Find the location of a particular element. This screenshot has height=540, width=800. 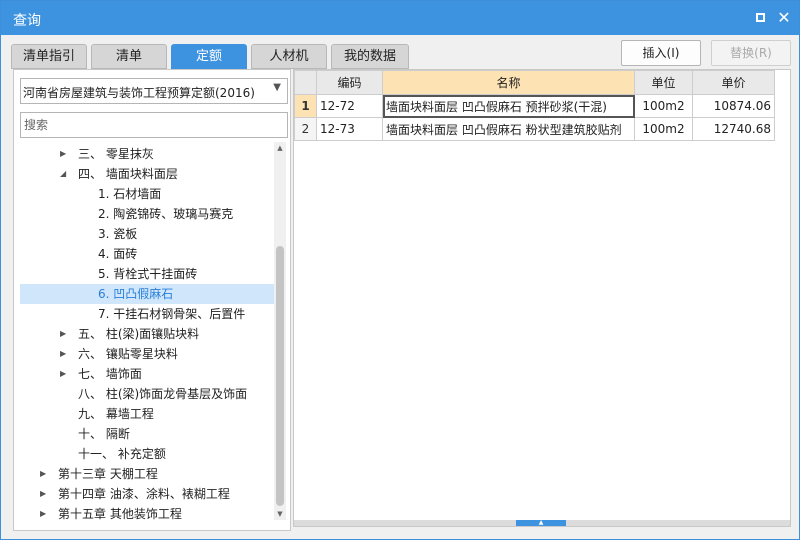

title-bar: 查询 ✕ is located at coordinates (400, 18).